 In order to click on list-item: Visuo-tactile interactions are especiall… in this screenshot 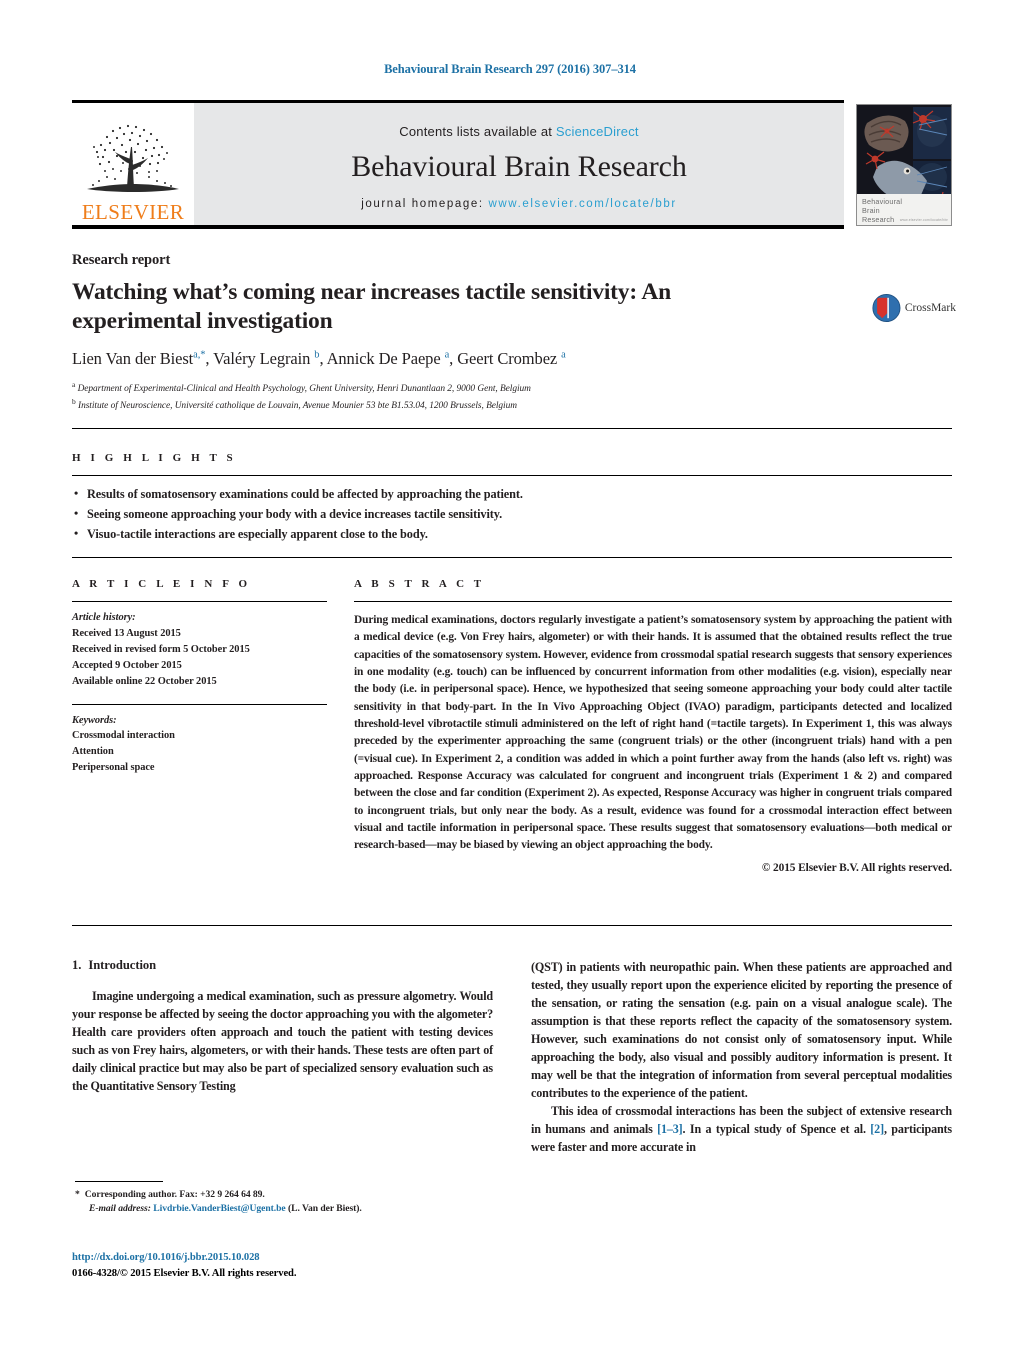, I will do `click(512, 534)`.